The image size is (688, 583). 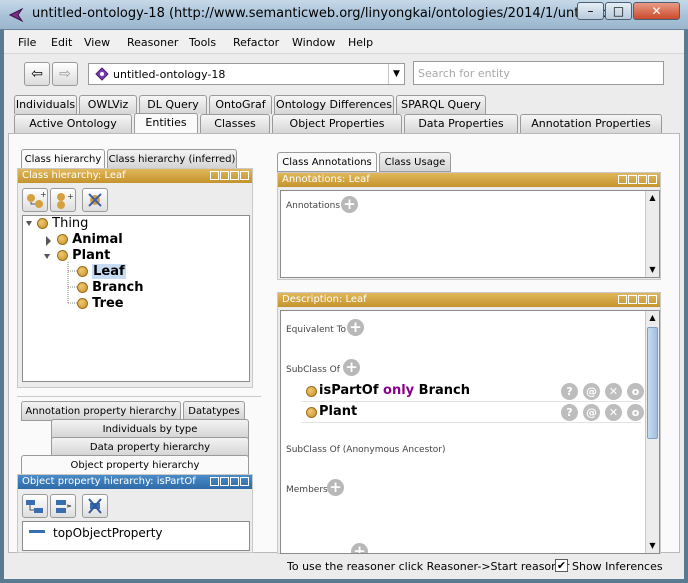 What do you see at coordinates (90, 239) in the screenshot?
I see `tree-node-animal: Animal` at bounding box center [90, 239].